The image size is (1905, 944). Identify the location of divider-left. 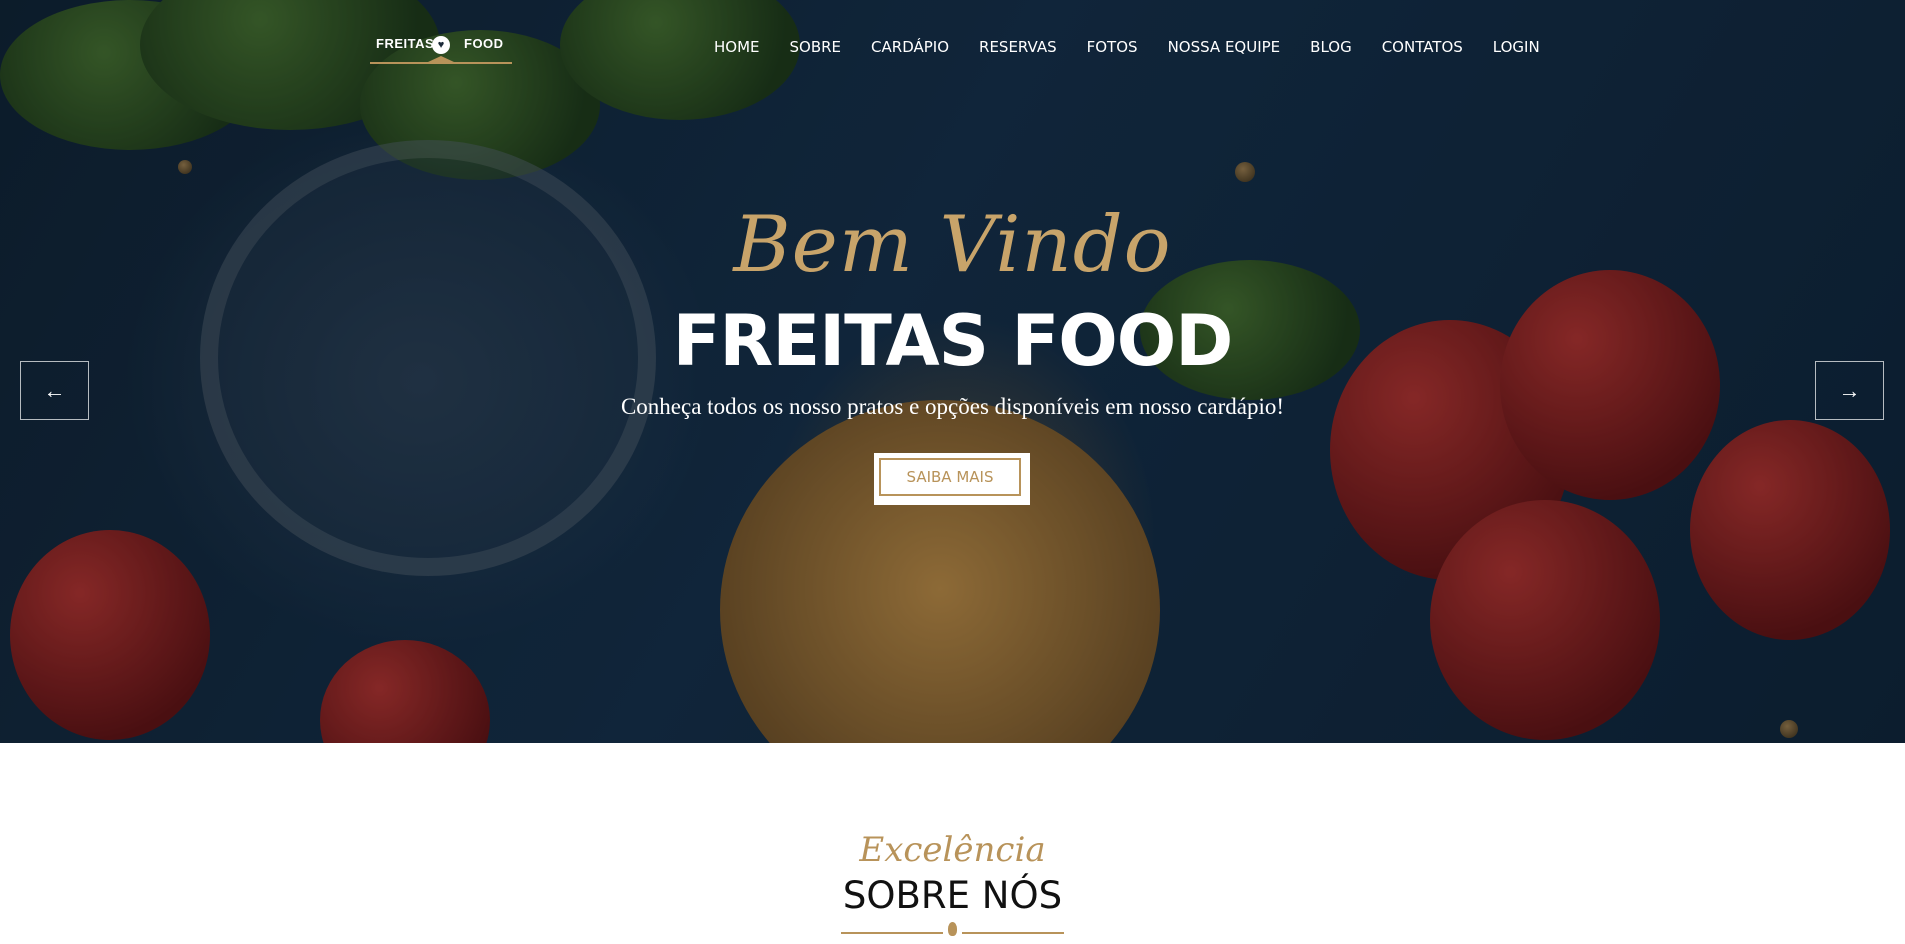
(892, 933).